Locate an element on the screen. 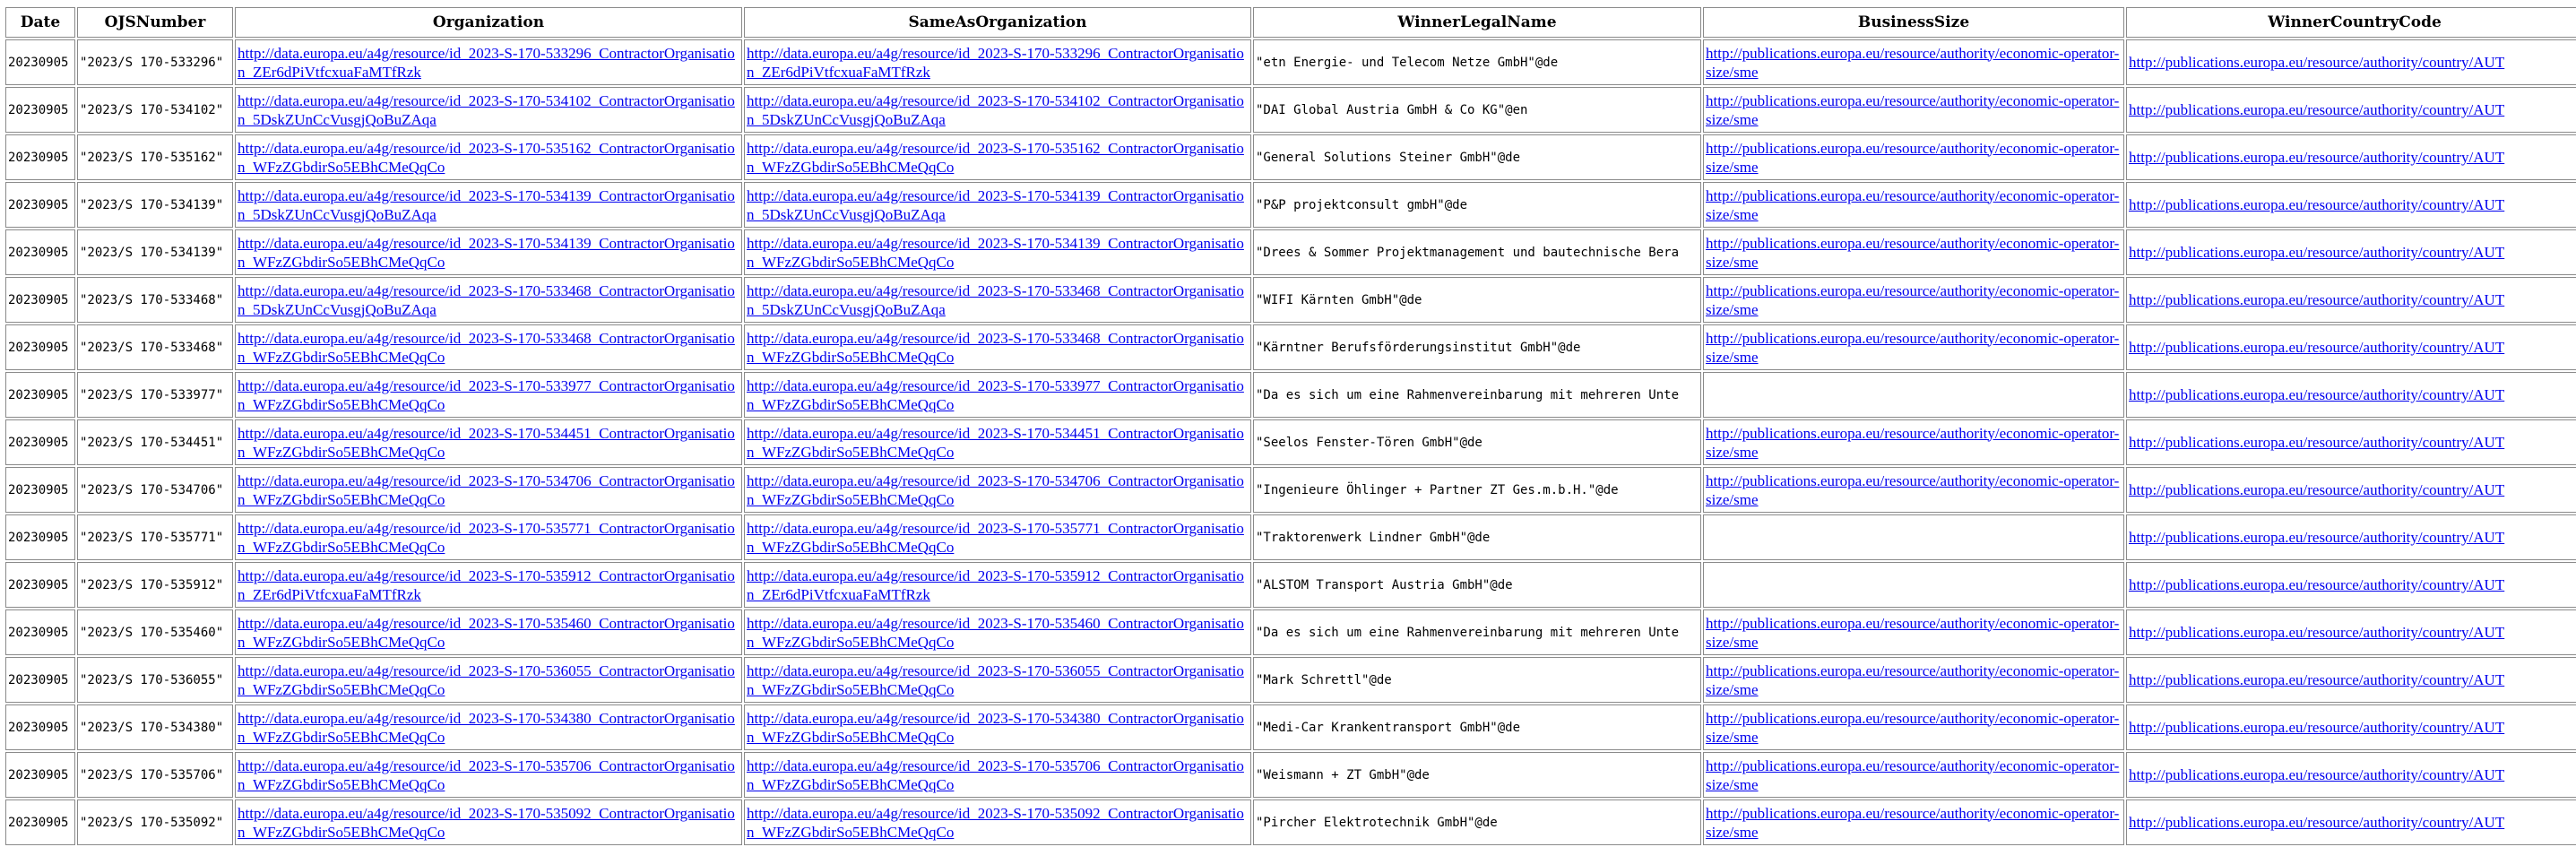  column-header-organization: Organization is located at coordinates (488, 22).